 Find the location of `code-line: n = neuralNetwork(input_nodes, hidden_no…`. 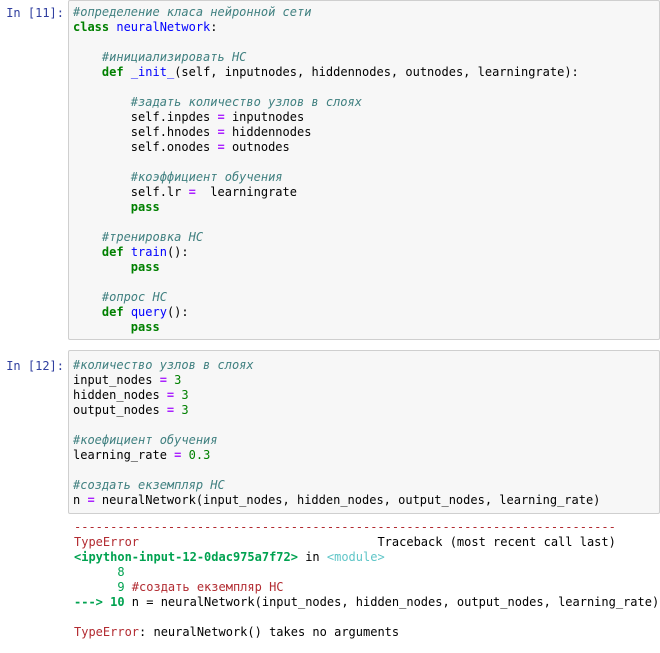

code-line: n = neuralNetwork(input_nodes, hidden_no… is located at coordinates (336, 500).